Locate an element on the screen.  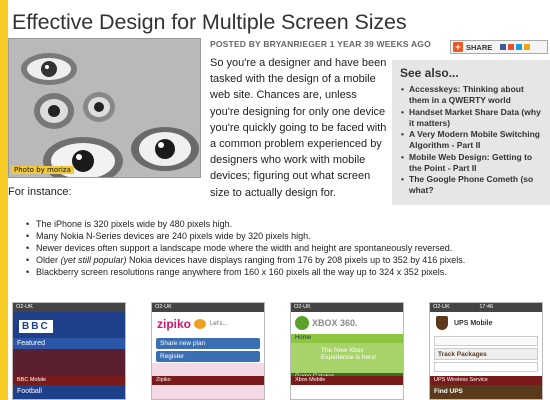
screenshot-caption: UPS Wireless Service is located at coordinates (486, 380).